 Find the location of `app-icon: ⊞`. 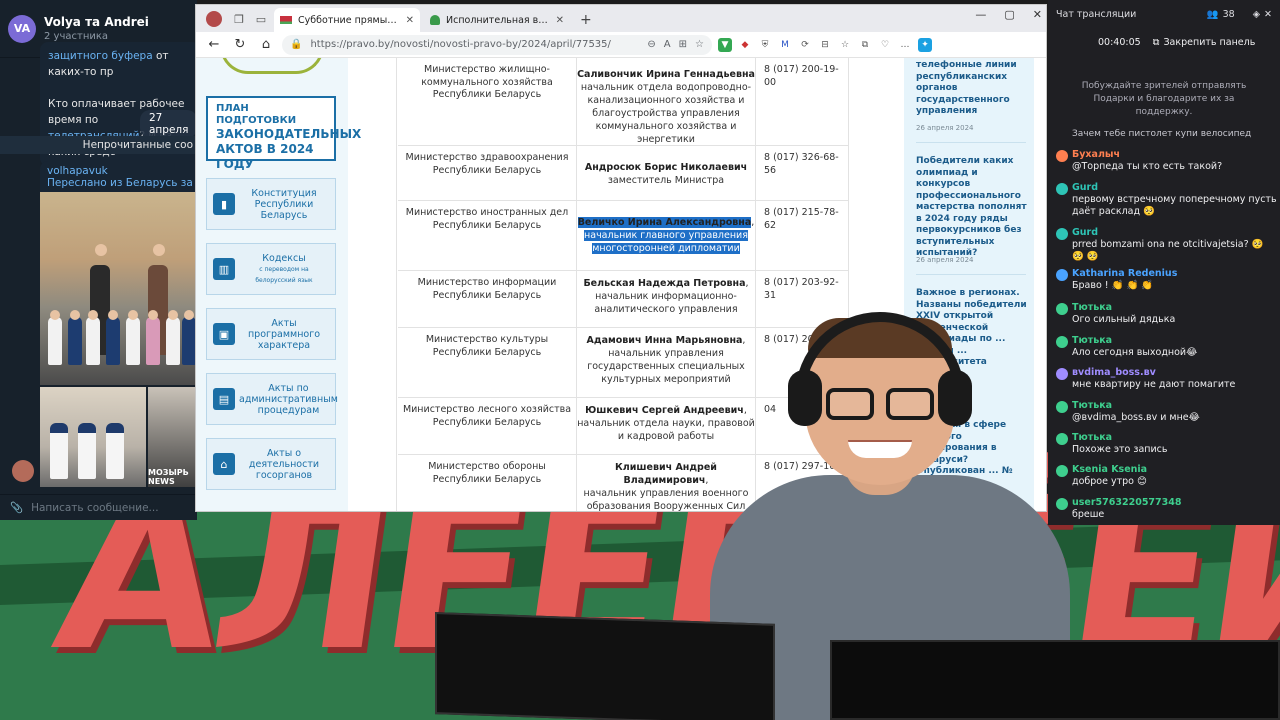

app-icon: ⊞ is located at coordinates (683, 44).